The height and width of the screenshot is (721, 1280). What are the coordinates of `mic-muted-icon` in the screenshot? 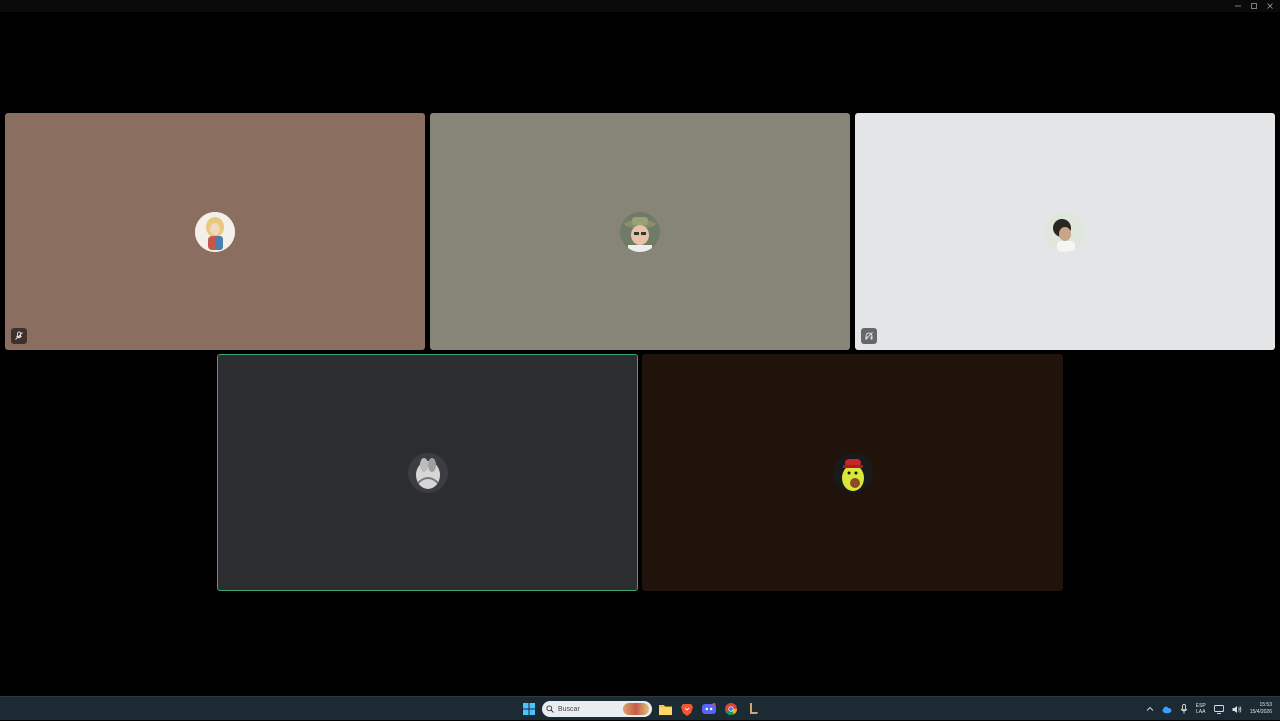 It's located at (19, 336).